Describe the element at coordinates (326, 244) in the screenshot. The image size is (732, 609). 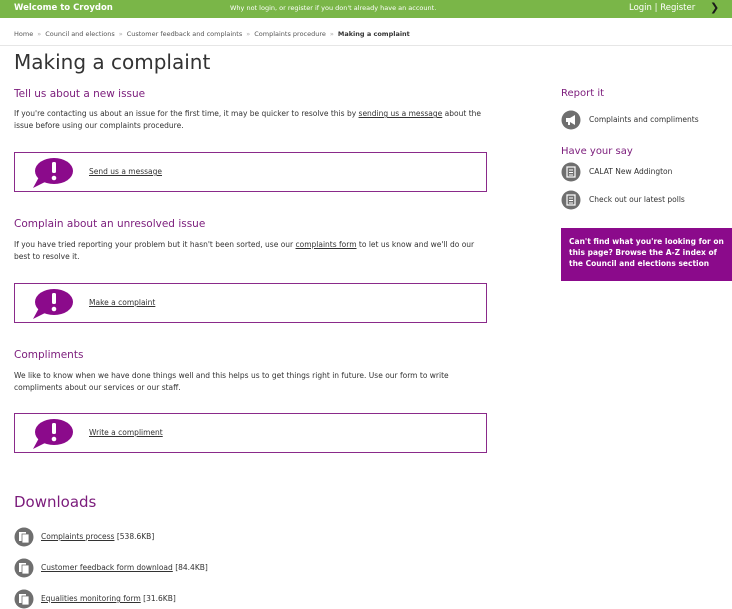
I see `complaints-form-link: complaints form` at that location.